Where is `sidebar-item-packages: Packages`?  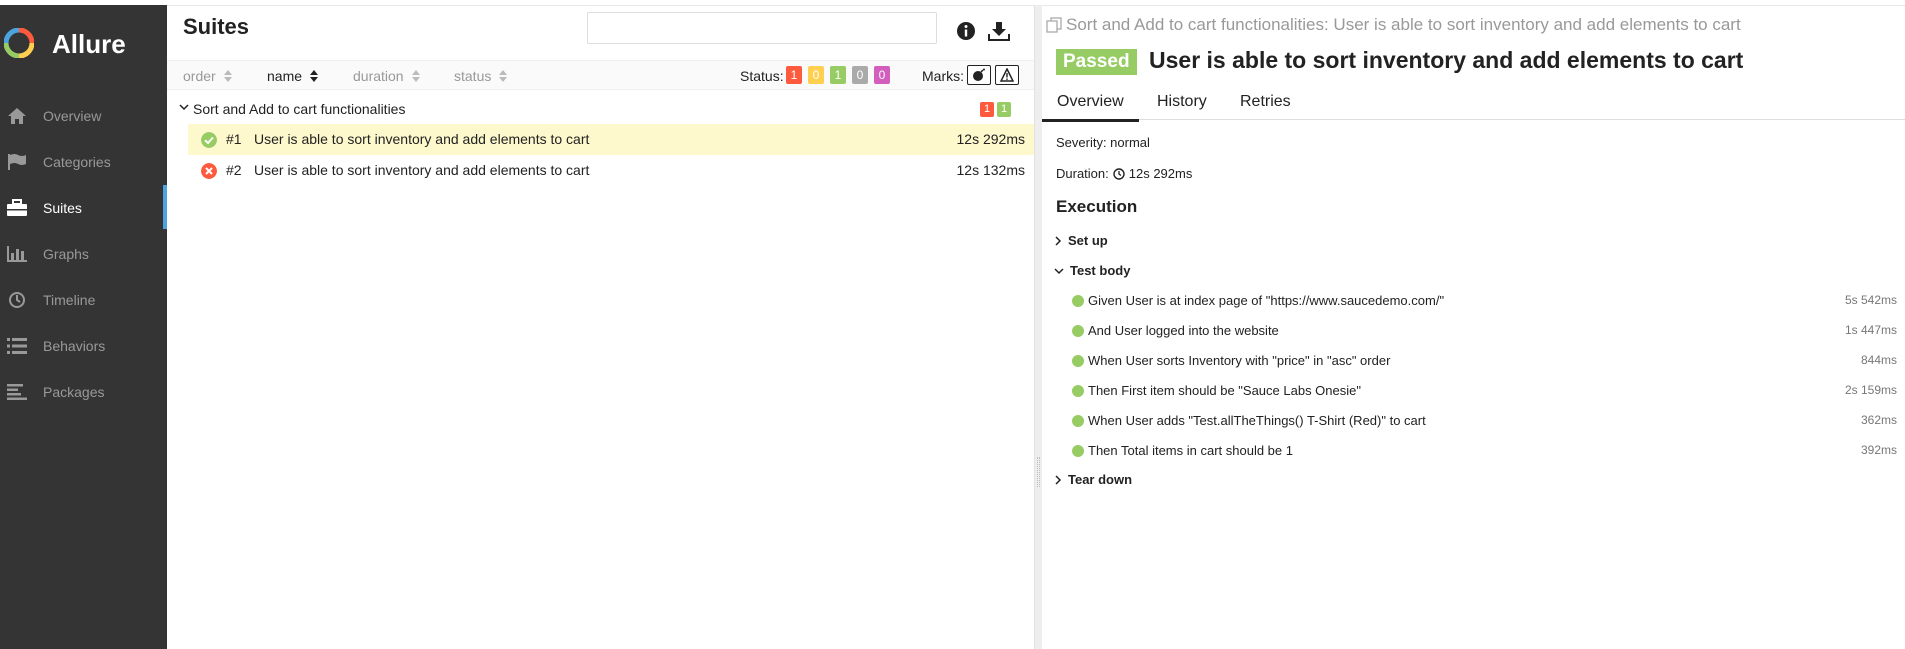
sidebar-item-packages: Packages is located at coordinates (83, 392).